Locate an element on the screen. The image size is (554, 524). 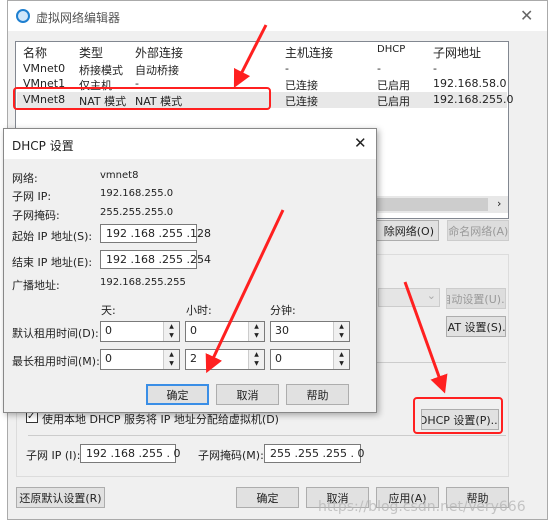
arrow-to-vmnet8 is located at coordinates (250, 56).